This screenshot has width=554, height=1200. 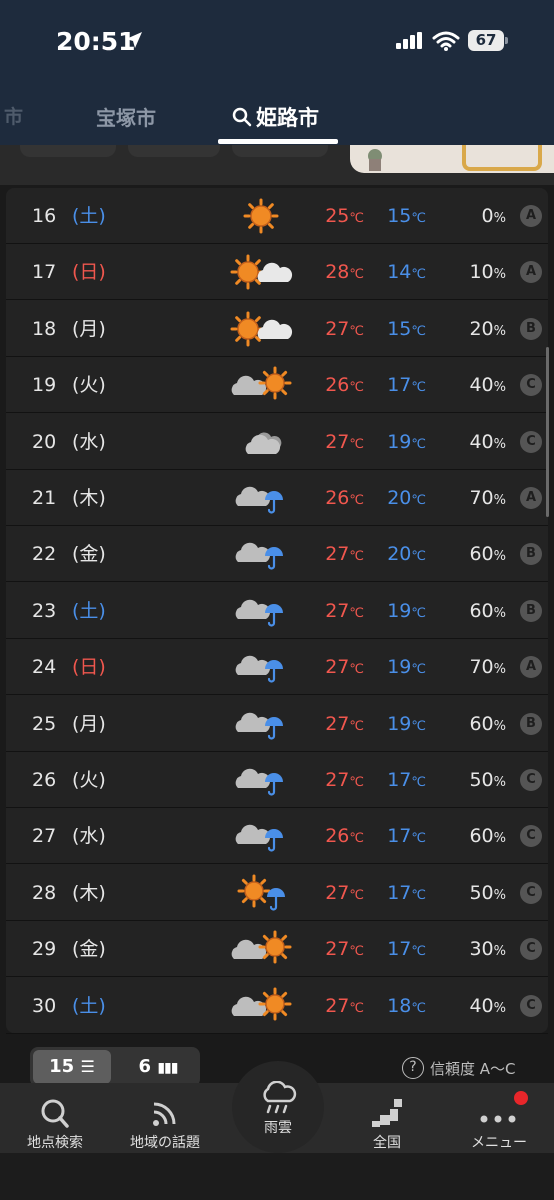 What do you see at coordinates (44, 272) in the screenshot?
I see `forecast-date: 17` at bounding box center [44, 272].